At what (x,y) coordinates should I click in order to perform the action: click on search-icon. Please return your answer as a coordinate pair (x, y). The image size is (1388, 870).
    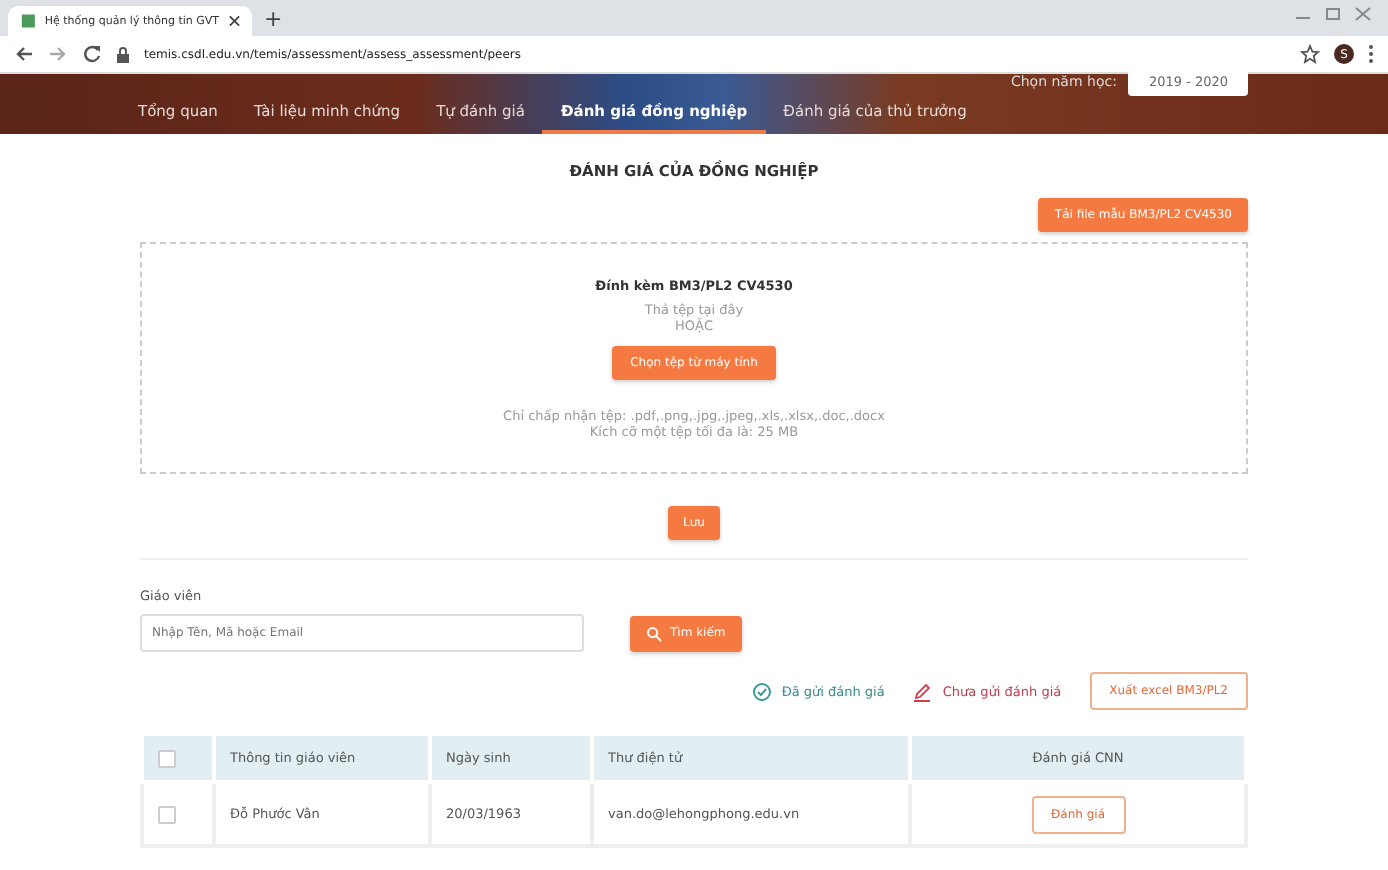
    Looking at the image, I should click on (654, 633).